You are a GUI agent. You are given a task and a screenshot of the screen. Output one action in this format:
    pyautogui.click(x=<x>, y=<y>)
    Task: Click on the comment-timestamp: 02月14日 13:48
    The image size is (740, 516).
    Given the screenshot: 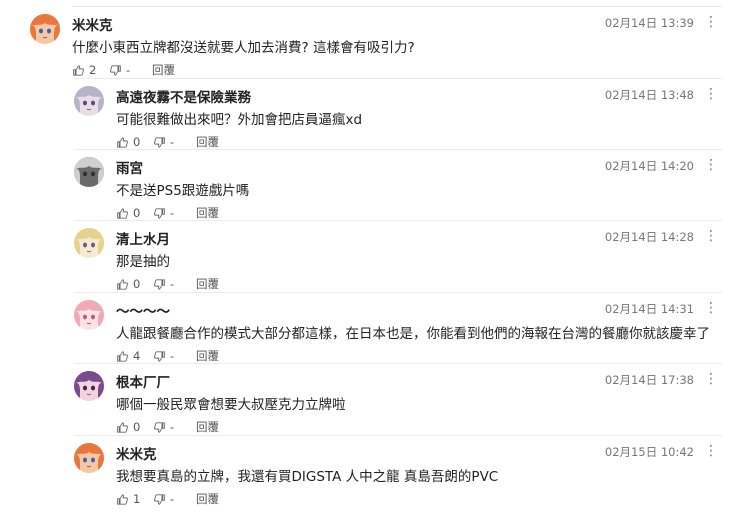 What is the action you would take?
    pyautogui.click(x=649, y=95)
    